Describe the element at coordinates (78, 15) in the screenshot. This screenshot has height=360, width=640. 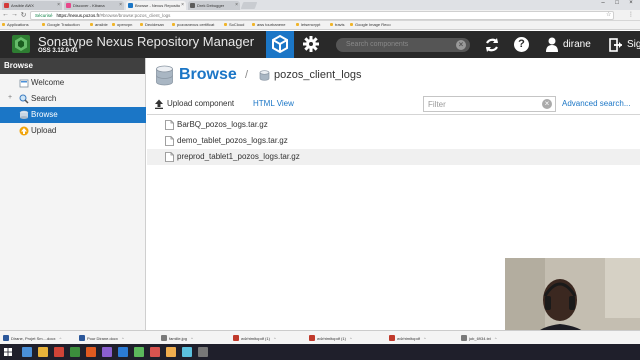
I see `url-host: https://nexus.pozos.fr` at that location.